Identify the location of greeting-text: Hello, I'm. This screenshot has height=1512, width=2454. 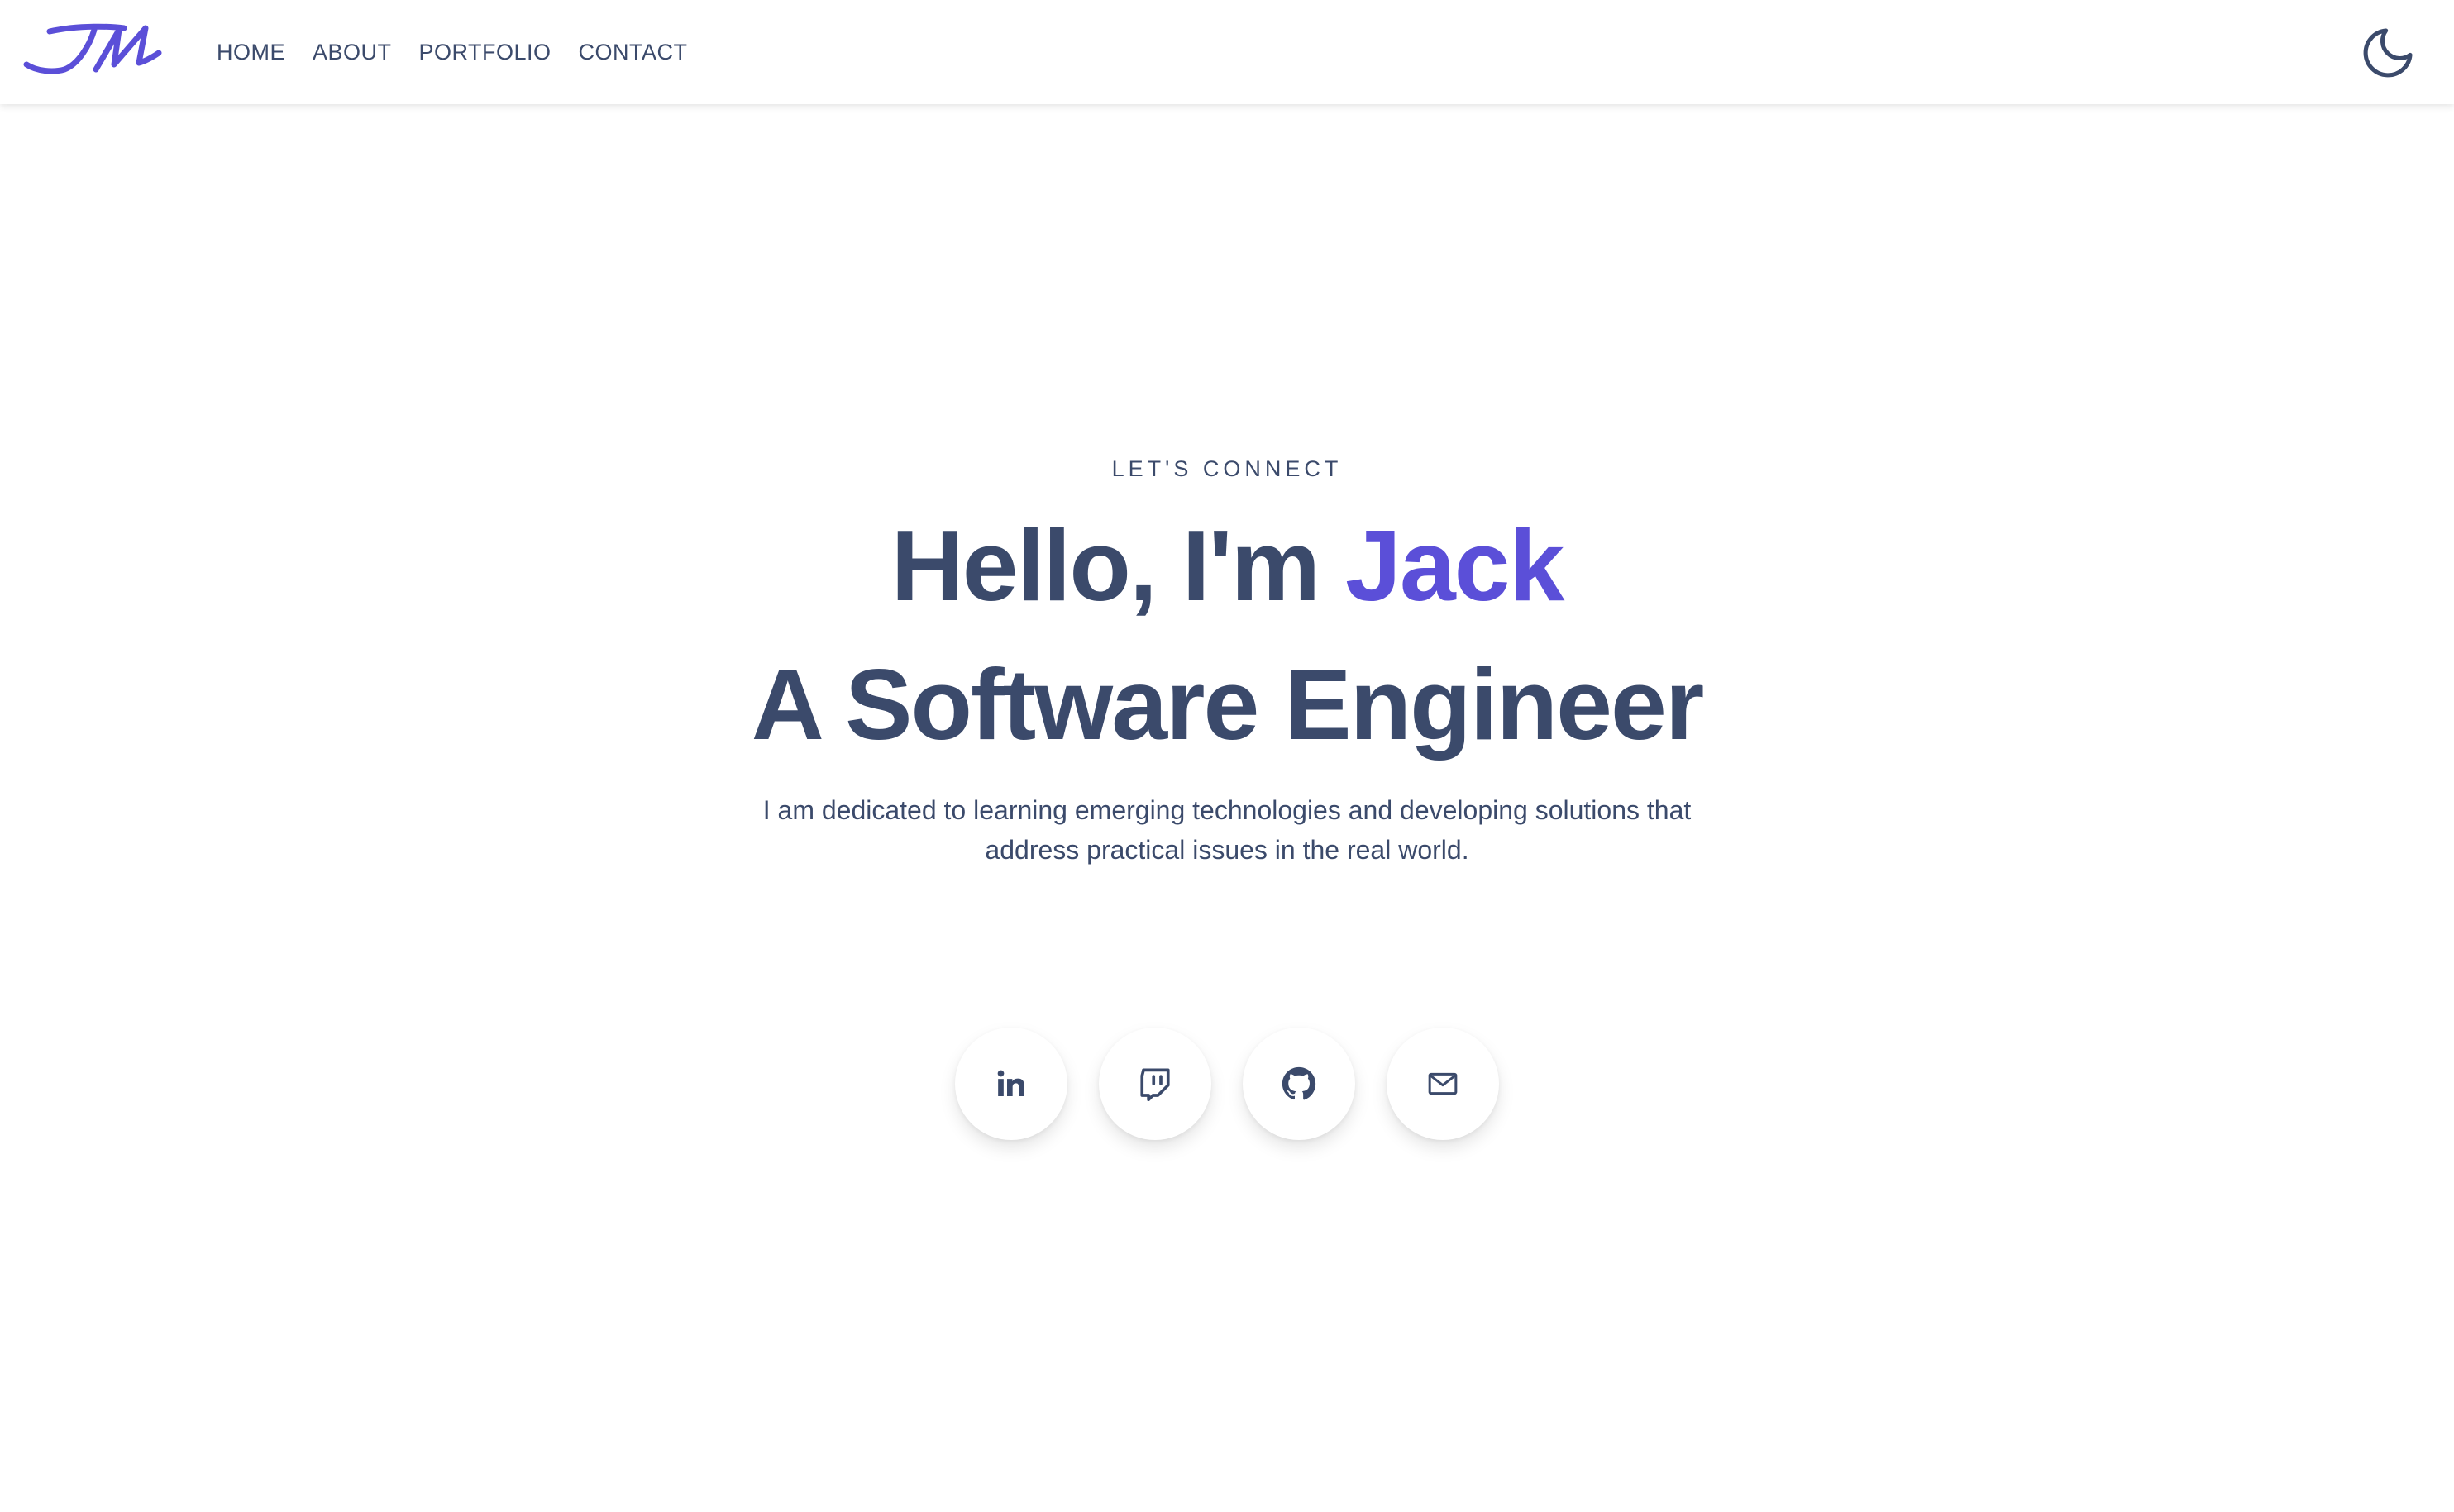
(1117, 565).